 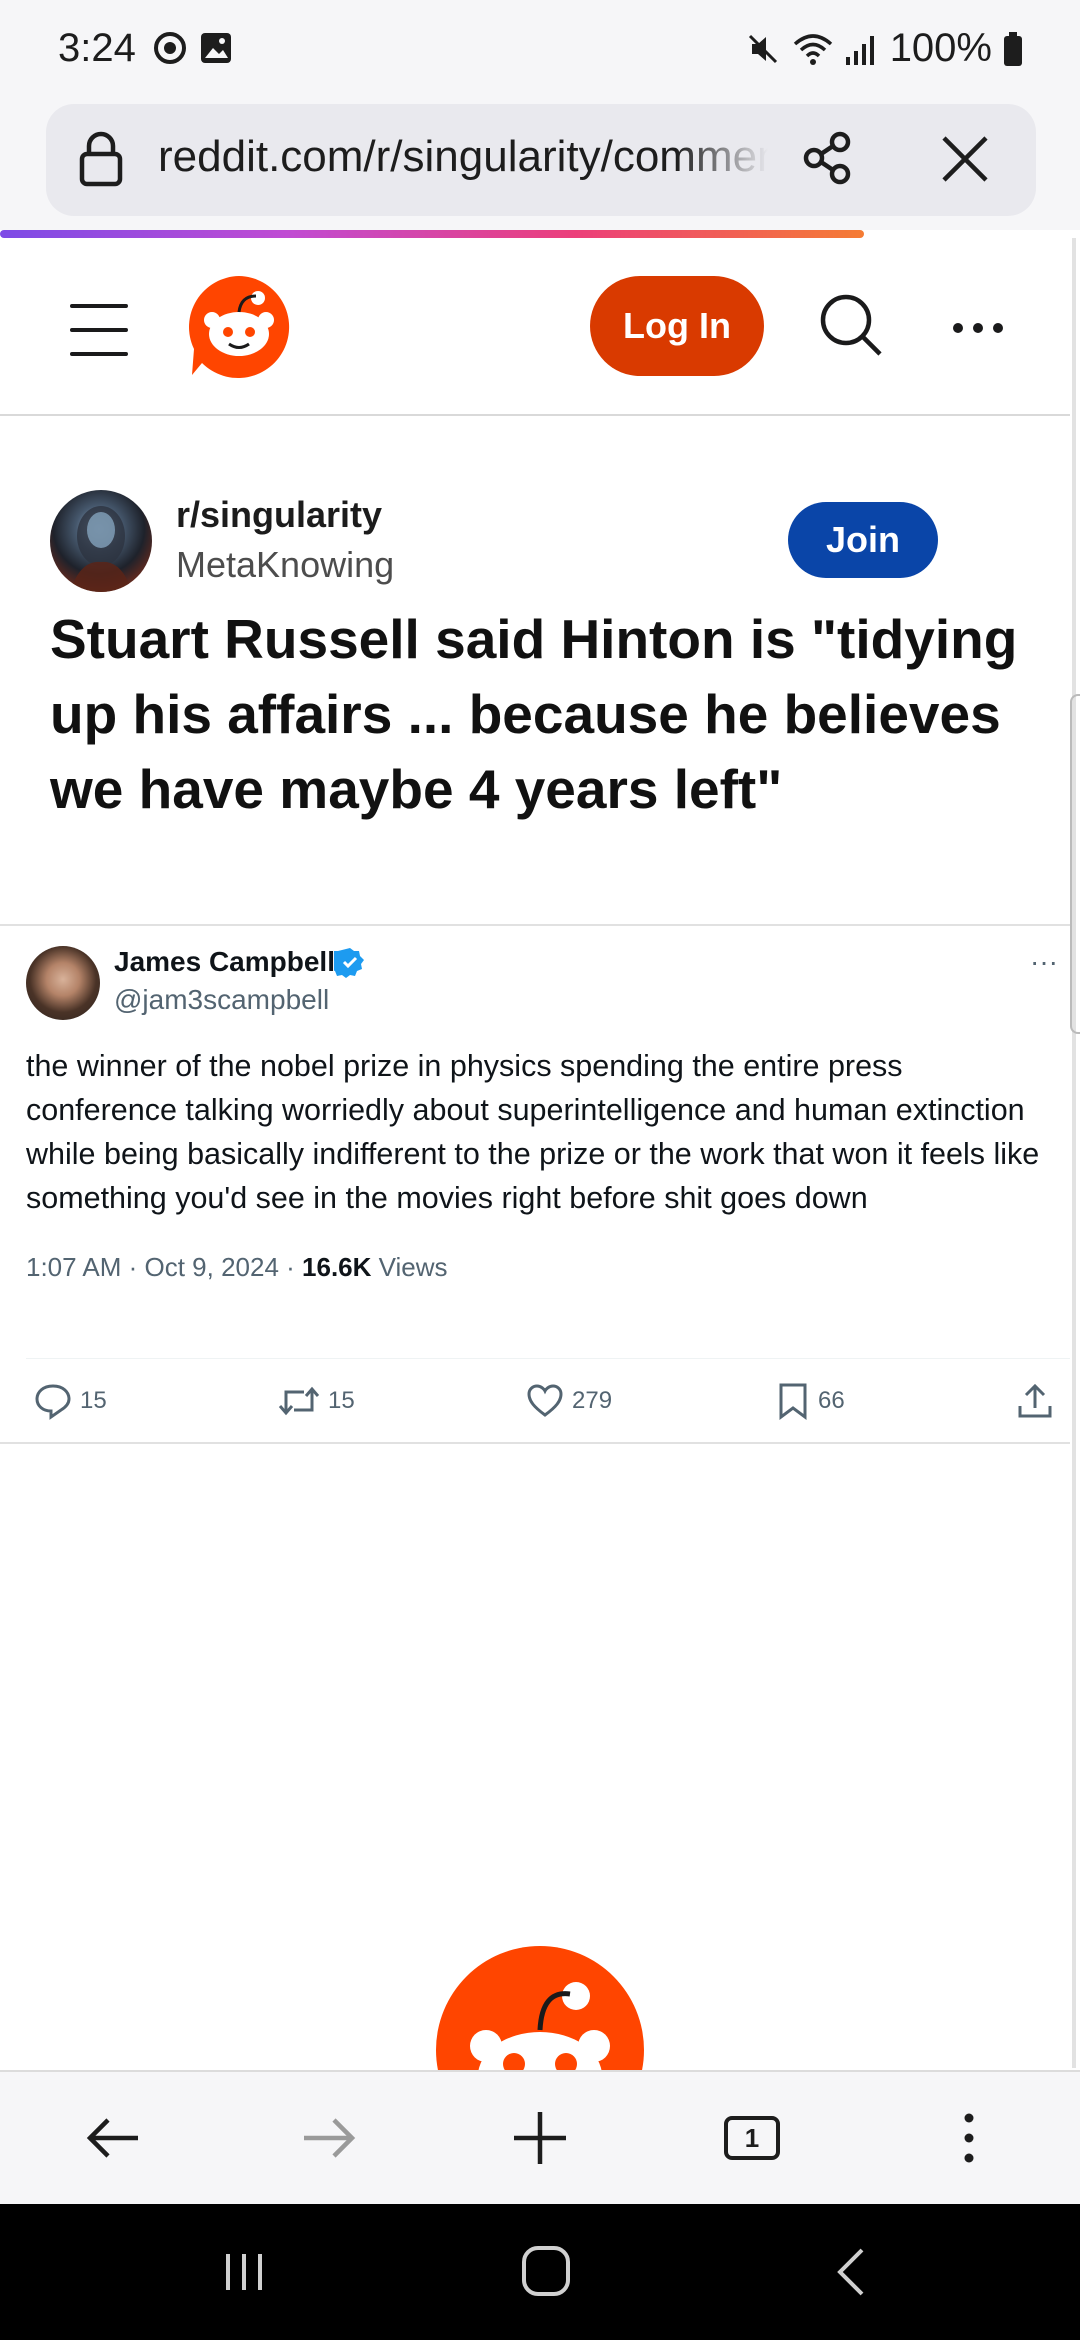 What do you see at coordinates (884, 48) in the screenshot?
I see `status-right: 100%` at bounding box center [884, 48].